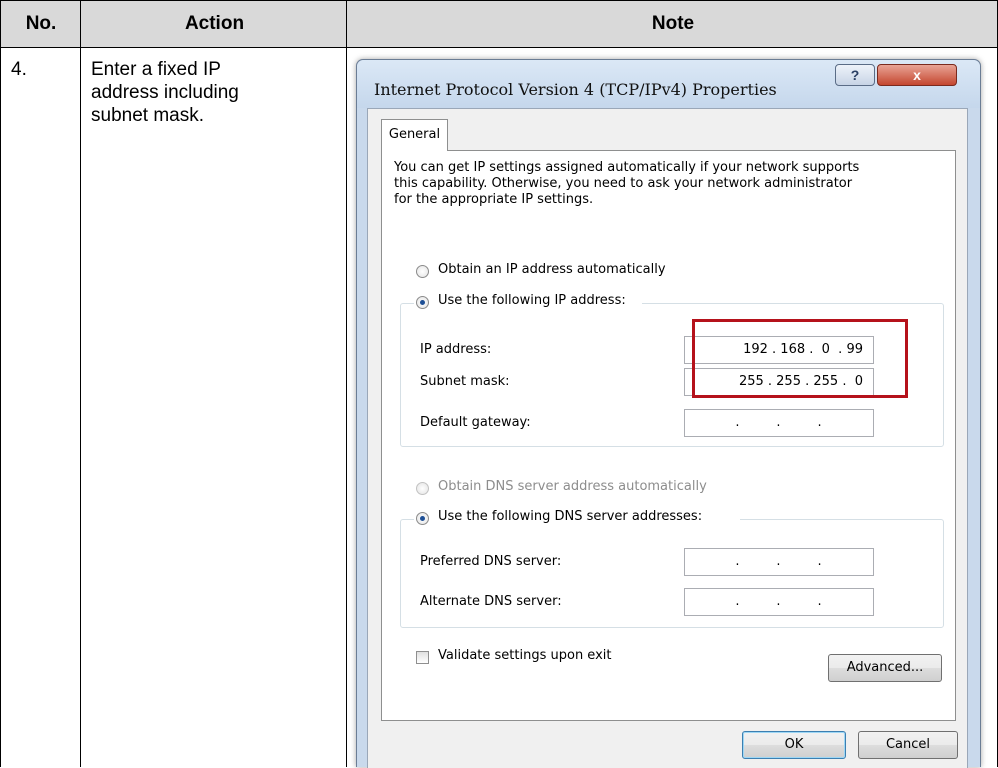  Describe the element at coordinates (422, 518) in the screenshot. I see `radio-dns-manual` at that location.